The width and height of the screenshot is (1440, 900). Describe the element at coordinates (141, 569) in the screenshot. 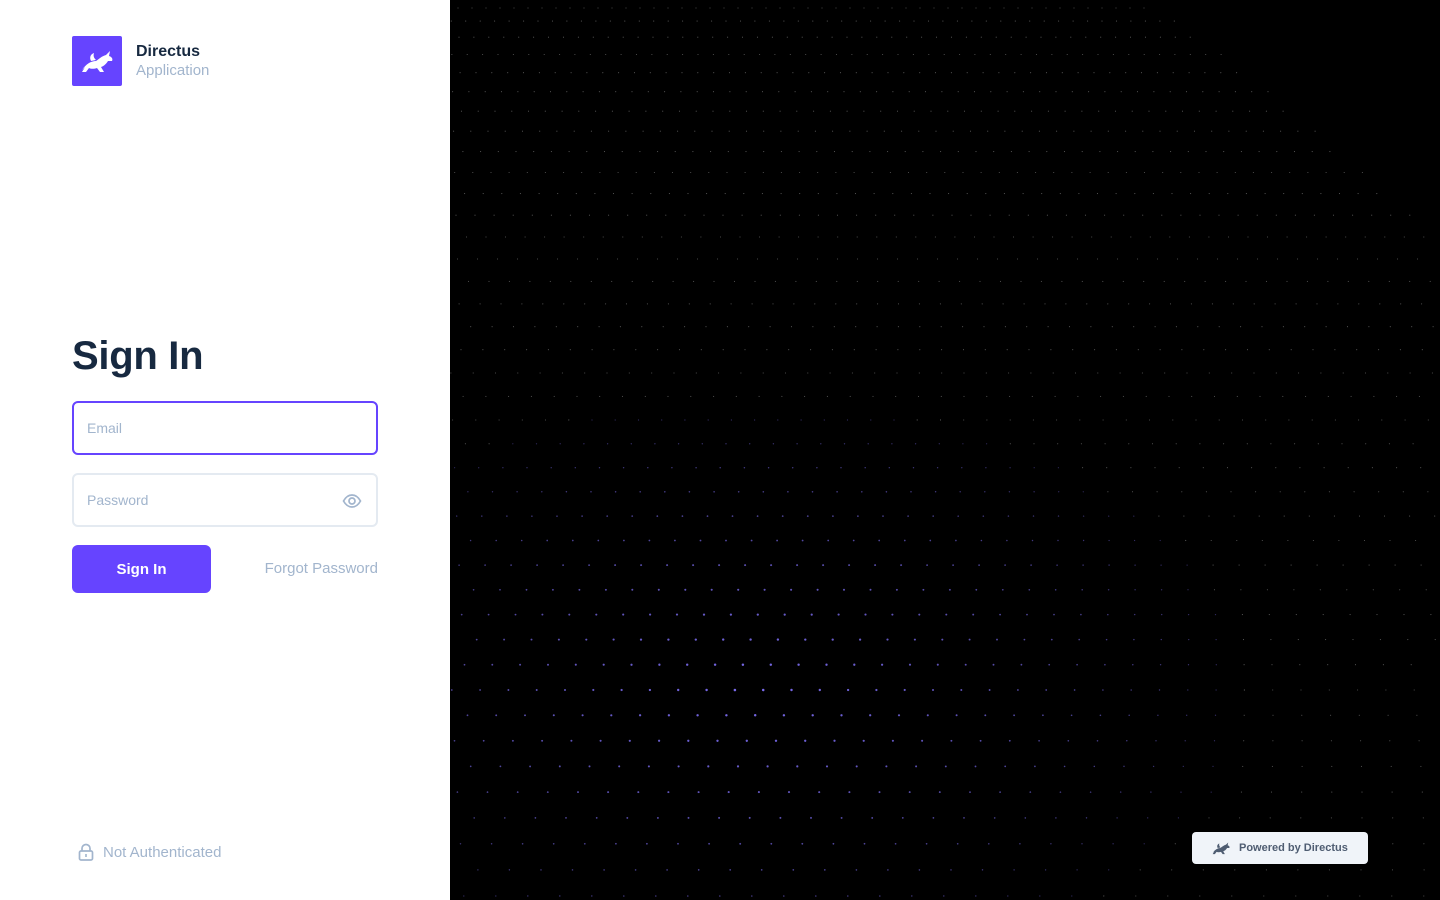

I see `sign-in-button: Sign In` at that location.